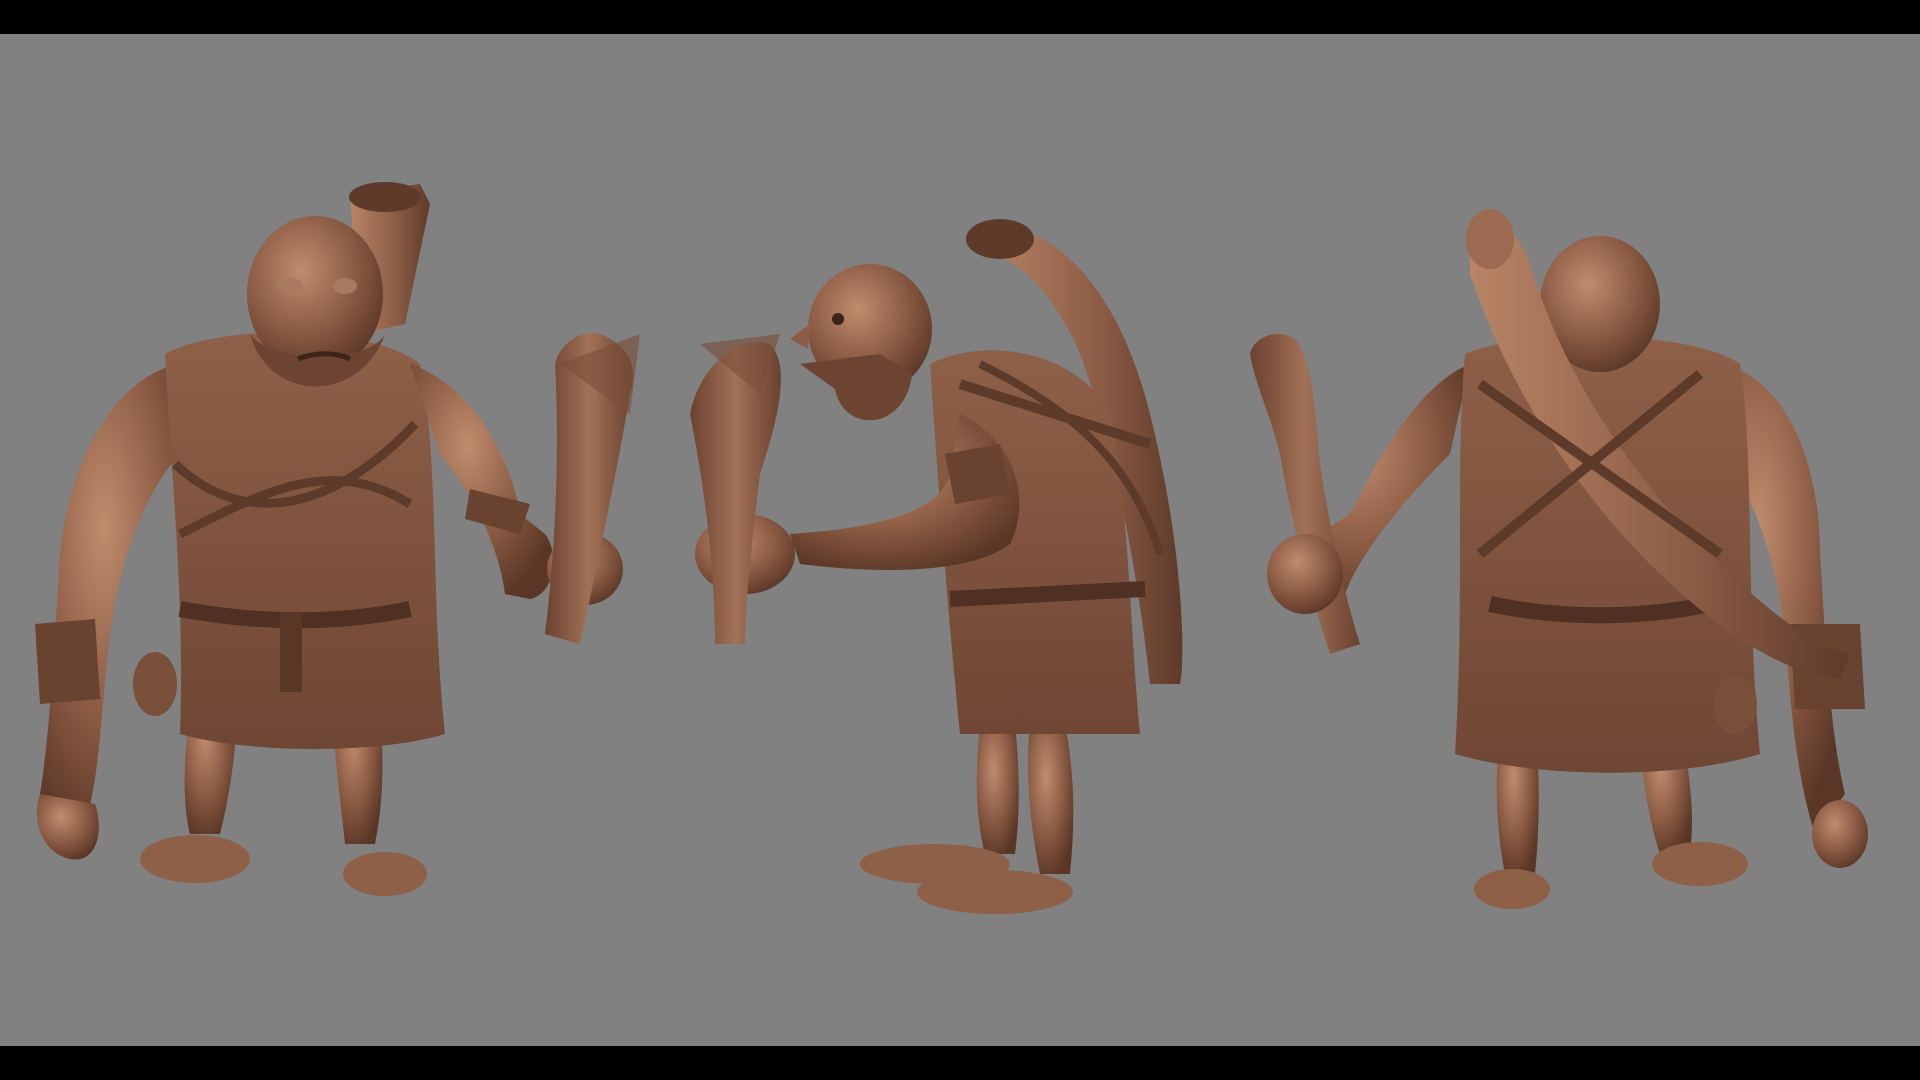 Image resolution: width=1920 pixels, height=1080 pixels. What do you see at coordinates (960, 17) in the screenshot?
I see `letterbox-top` at bounding box center [960, 17].